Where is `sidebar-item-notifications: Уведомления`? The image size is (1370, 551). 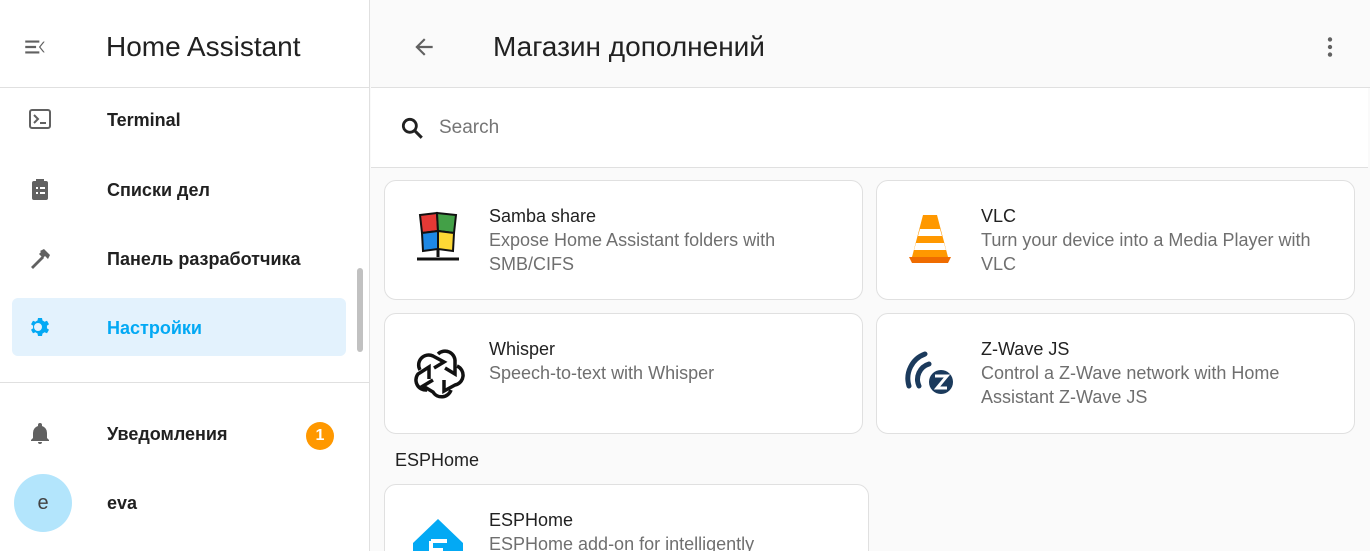
sidebar-item-notifications: Уведомления is located at coordinates (179, 433).